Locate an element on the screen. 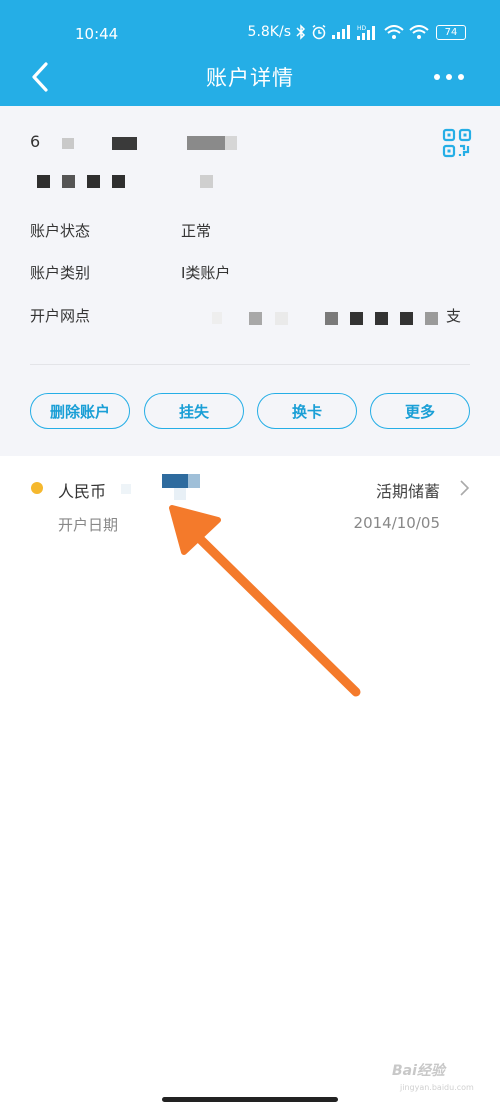 This screenshot has height=1111, width=500. network-speed: 5.8K/s is located at coordinates (269, 32).